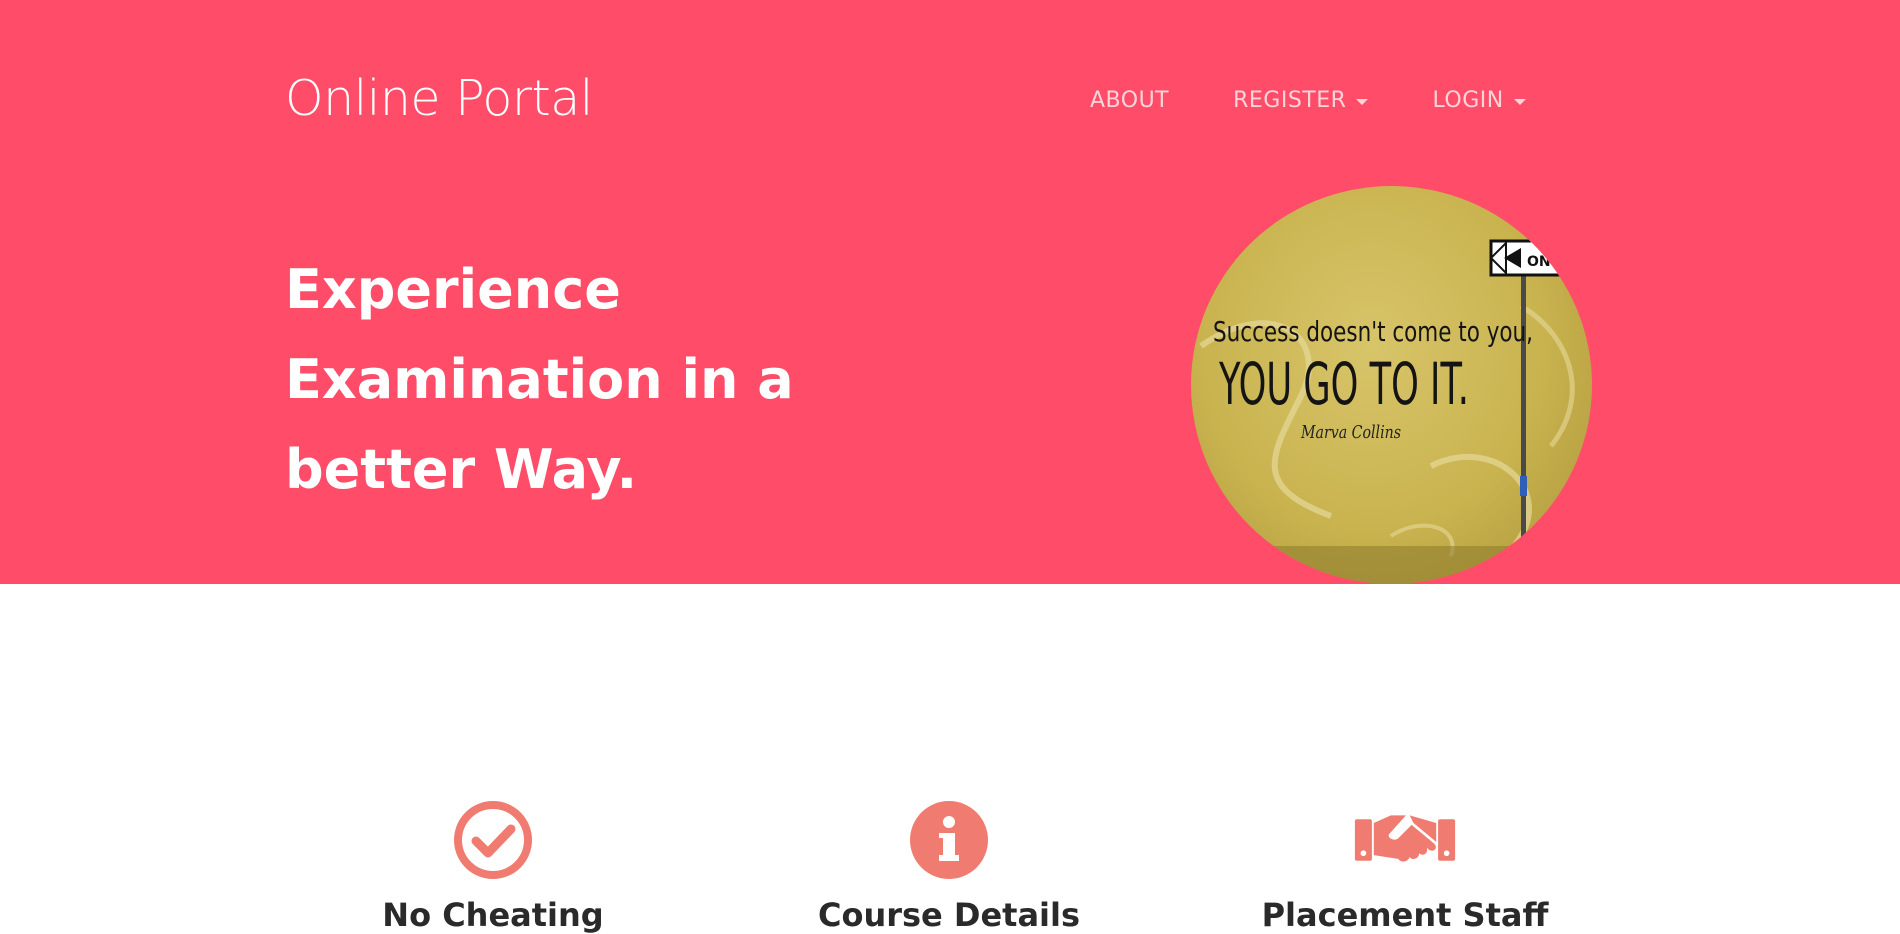  Describe the element at coordinates (493, 840) in the screenshot. I see `check-circle-icon` at that location.